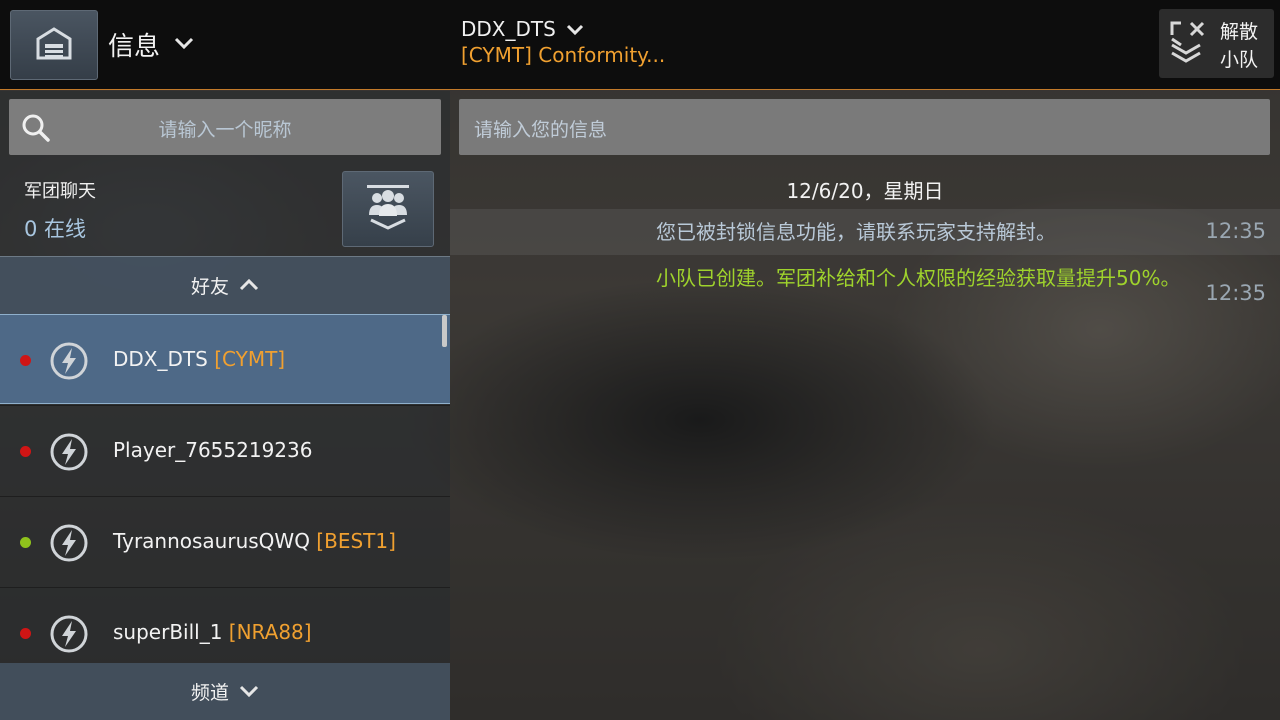 The width and height of the screenshot is (1280, 720). Describe the element at coordinates (918, 278) in the screenshot. I see `message-text: 小队已创建。军团补给和个人权限的经验获取量提升50%。` at that location.